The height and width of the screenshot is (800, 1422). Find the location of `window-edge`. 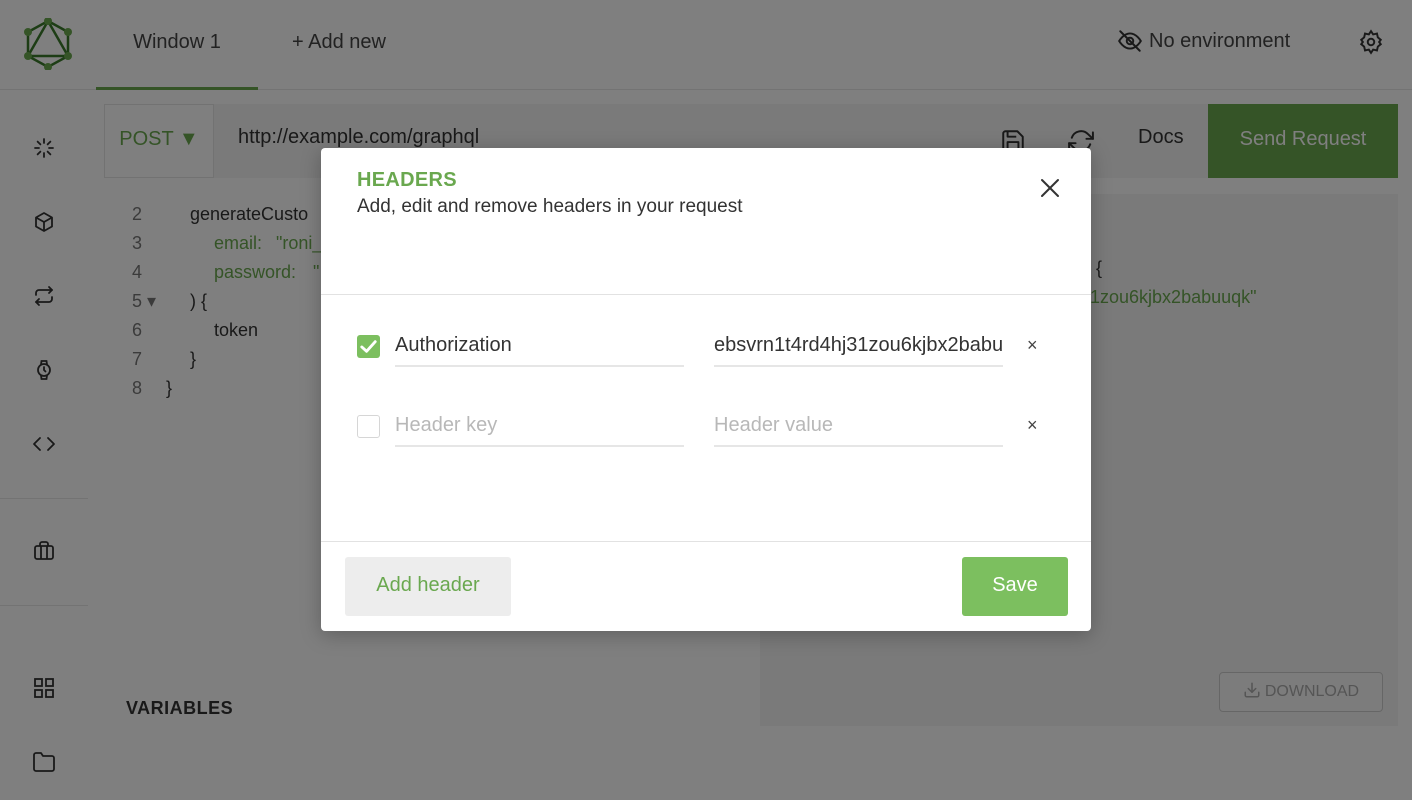

window-edge is located at coordinates (1417, 400).